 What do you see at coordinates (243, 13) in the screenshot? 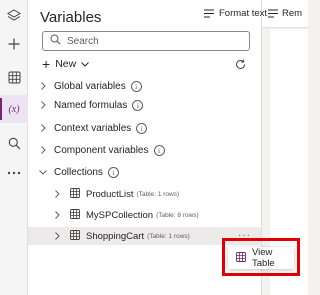
I see `format-text-label: Format text` at bounding box center [243, 13].